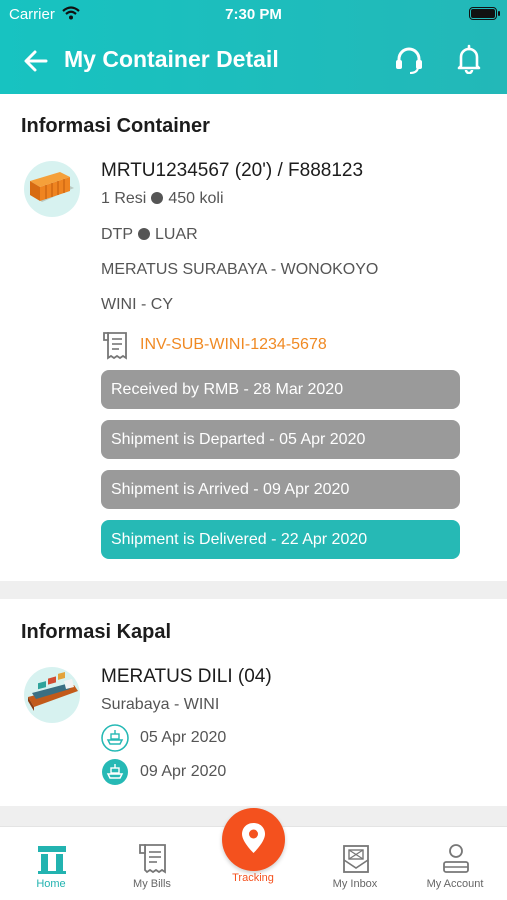  What do you see at coordinates (409, 60) in the screenshot?
I see `headset-support-icon` at bounding box center [409, 60].